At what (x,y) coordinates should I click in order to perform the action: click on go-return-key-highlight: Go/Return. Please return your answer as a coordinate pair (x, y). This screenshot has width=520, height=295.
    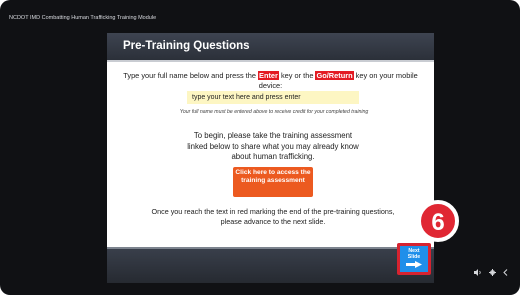
    Looking at the image, I should click on (334, 75).